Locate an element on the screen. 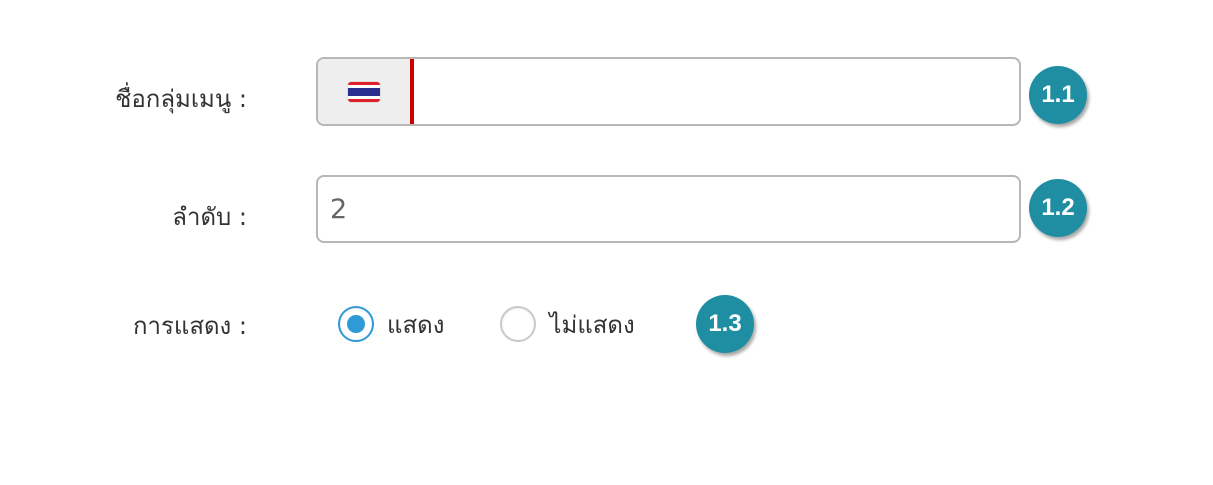  radio-show: แสดง is located at coordinates (391, 324).